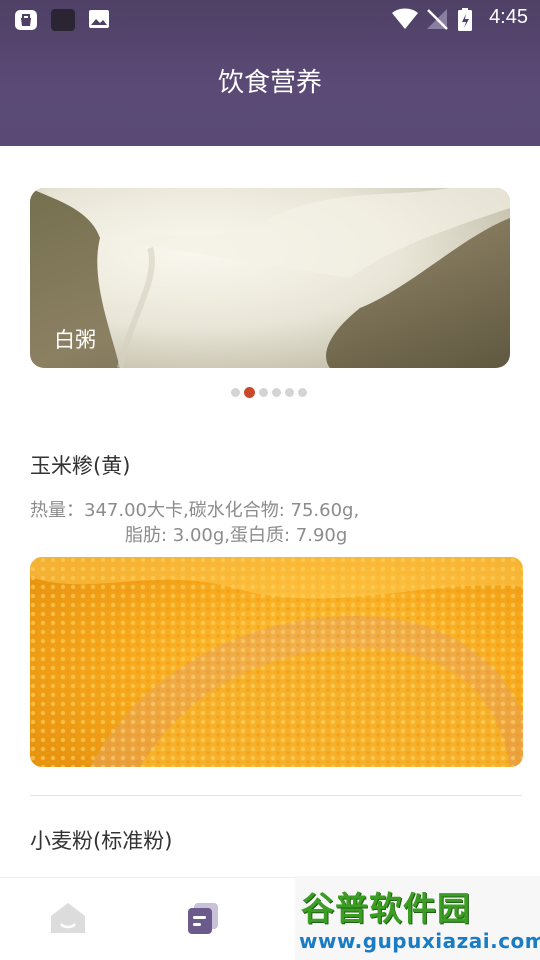 The height and width of the screenshot is (960, 540). What do you see at coordinates (269, 392) in the screenshot?
I see `carousel-indicator` at bounding box center [269, 392].